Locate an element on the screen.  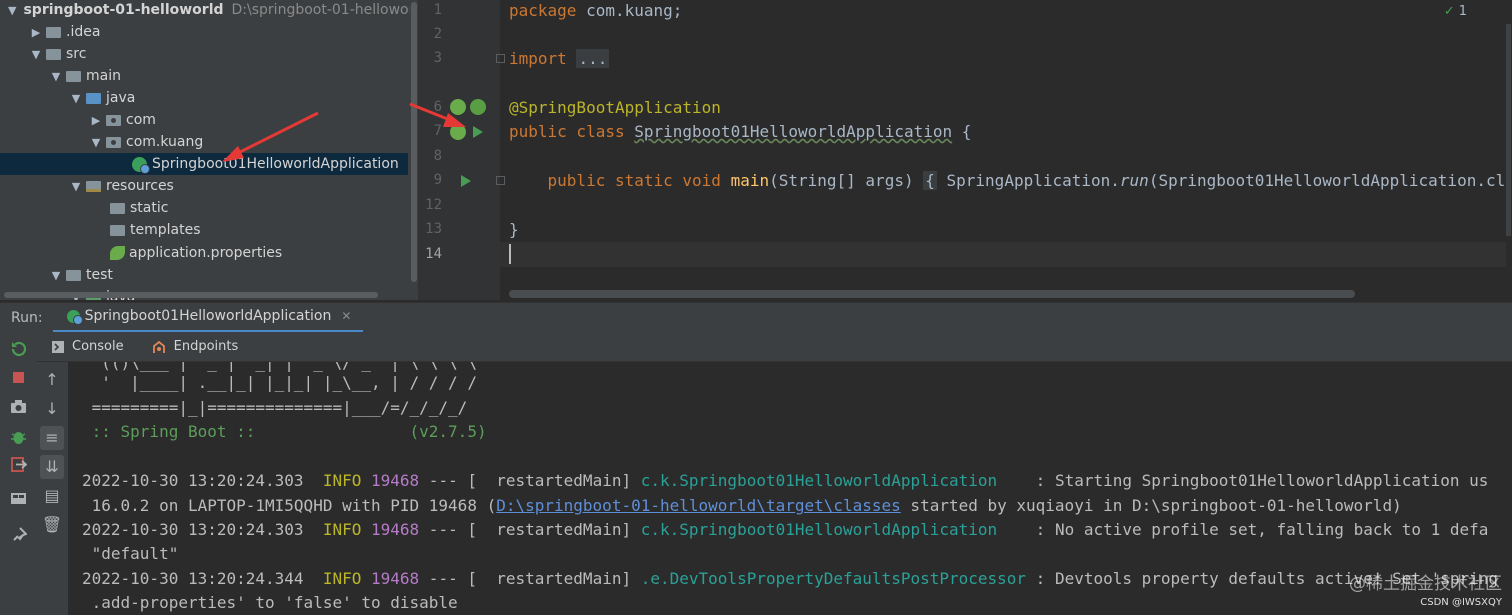
stop-icon is located at coordinates (18, 377).